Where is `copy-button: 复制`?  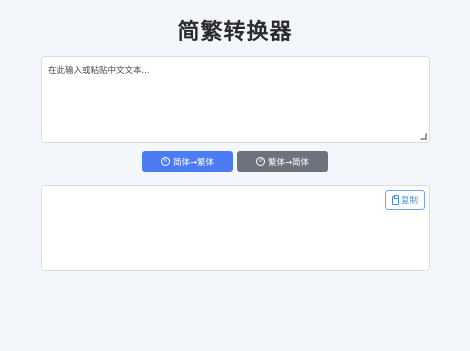
copy-button: 复制 is located at coordinates (405, 200).